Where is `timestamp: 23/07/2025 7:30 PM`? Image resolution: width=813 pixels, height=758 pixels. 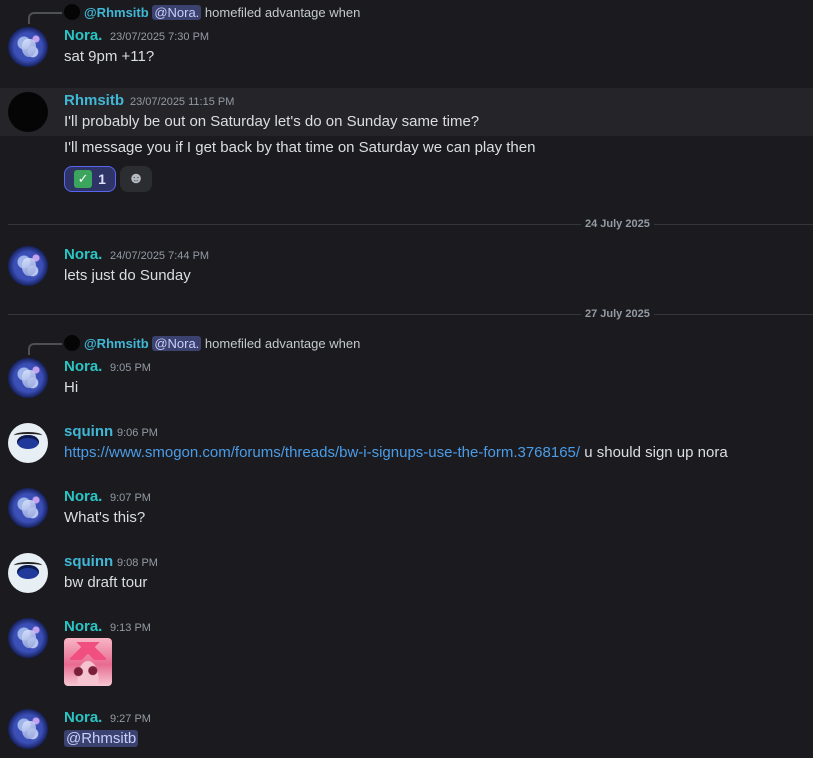
timestamp: 23/07/2025 7:30 PM is located at coordinates (159, 37).